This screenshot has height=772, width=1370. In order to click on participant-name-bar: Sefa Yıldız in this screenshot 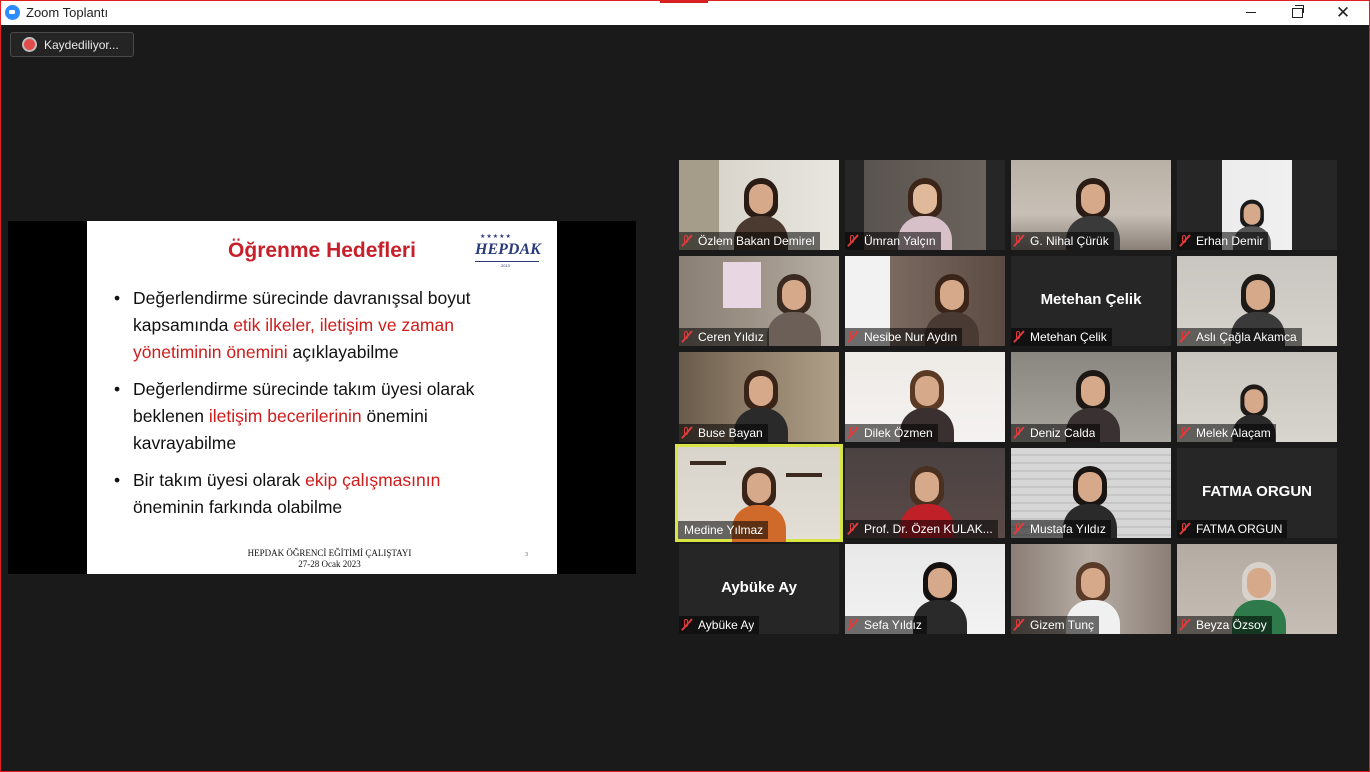, I will do `click(886, 625)`.